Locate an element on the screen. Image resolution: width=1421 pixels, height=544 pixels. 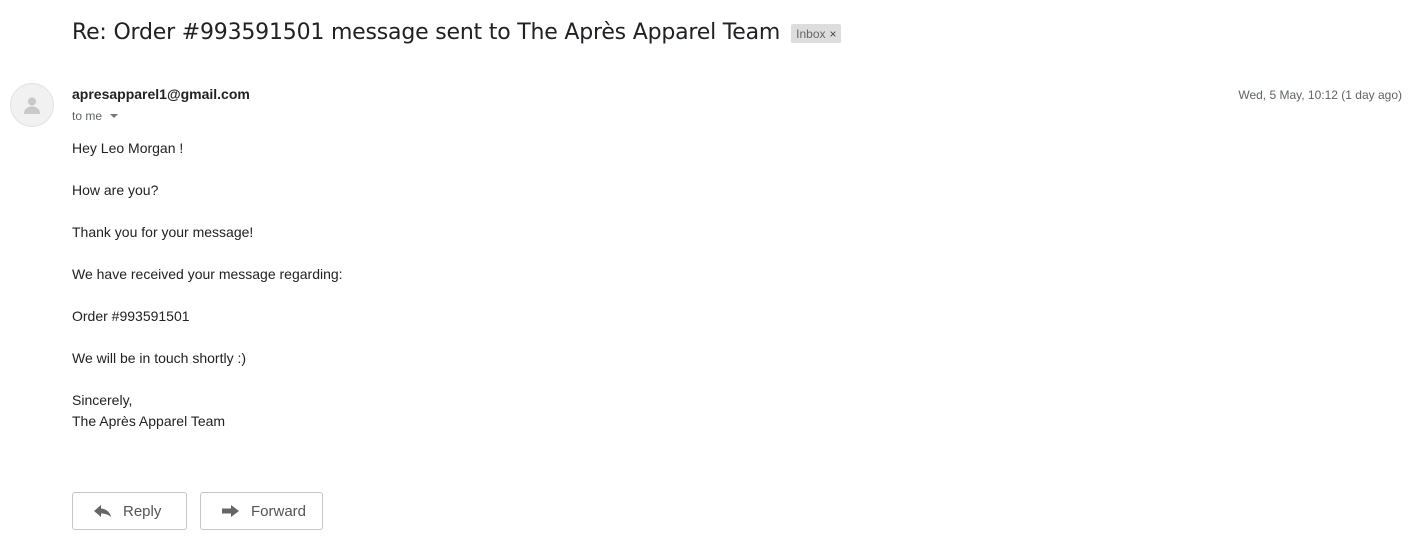
email-actions: Reply Forward is located at coordinates (204, 511).